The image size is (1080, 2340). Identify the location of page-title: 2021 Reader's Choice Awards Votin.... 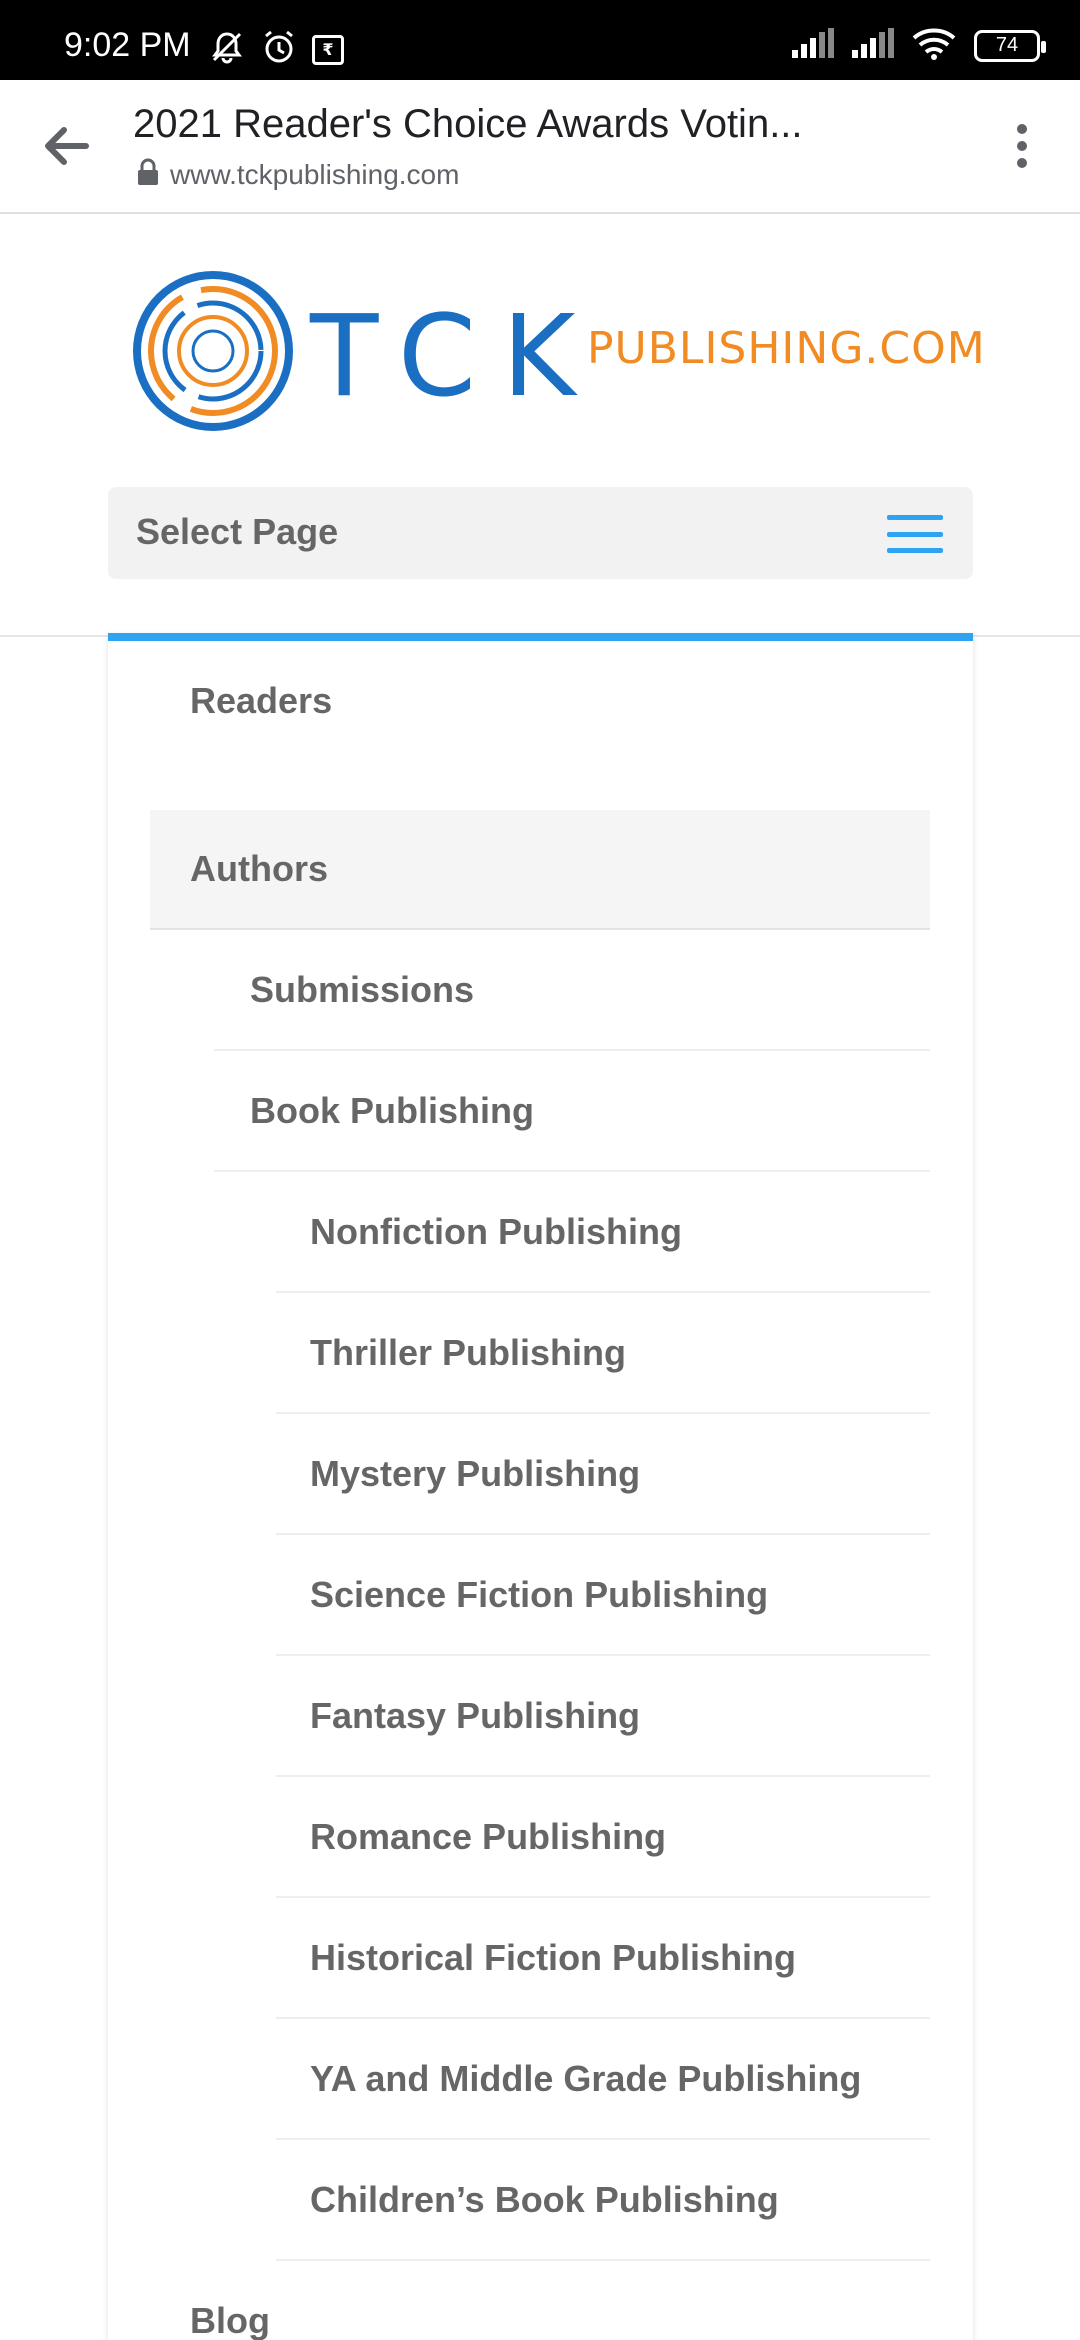
(468, 124).